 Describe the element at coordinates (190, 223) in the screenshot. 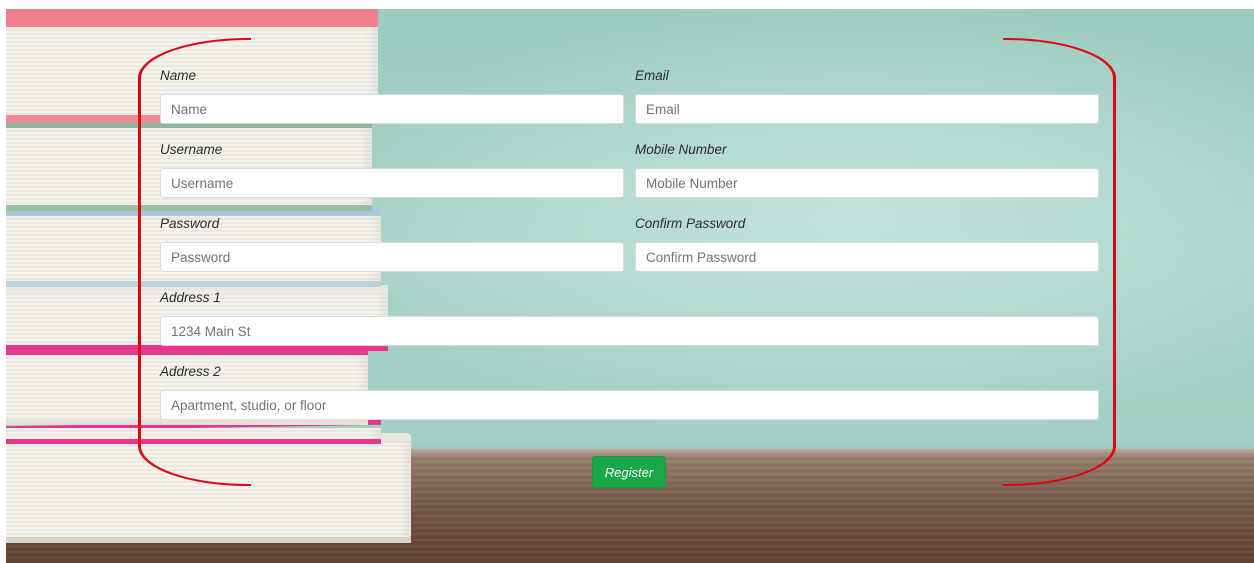

I see `password-label: Password` at that location.